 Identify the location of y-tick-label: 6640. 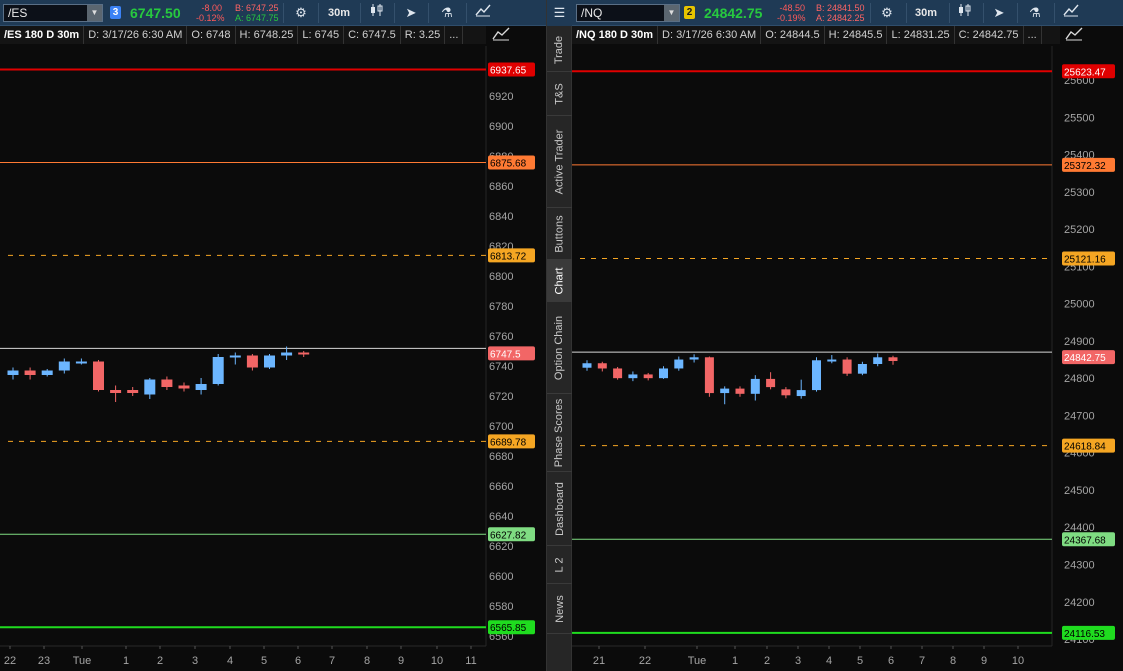
(501, 517).